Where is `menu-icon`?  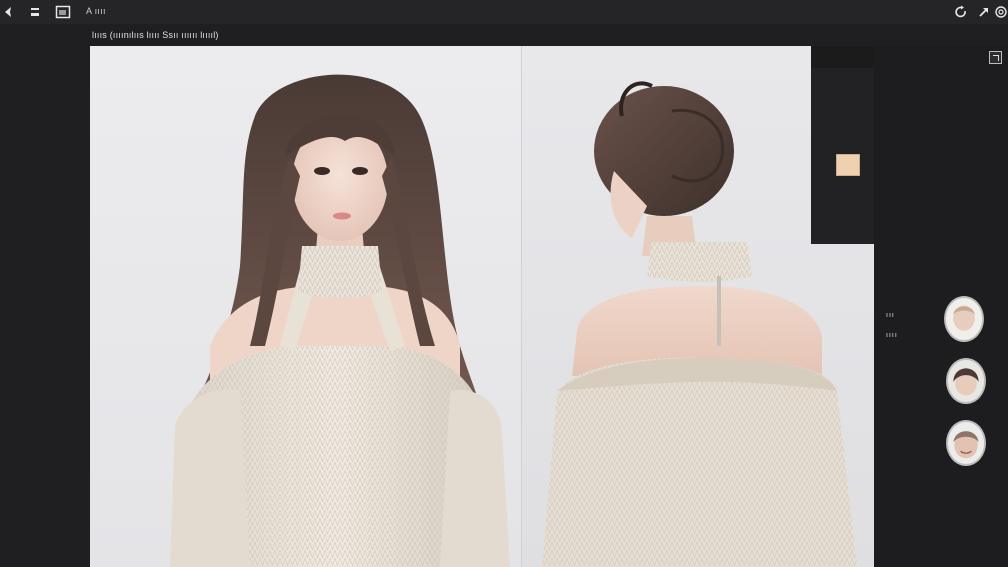 menu-icon is located at coordinates (35, 12).